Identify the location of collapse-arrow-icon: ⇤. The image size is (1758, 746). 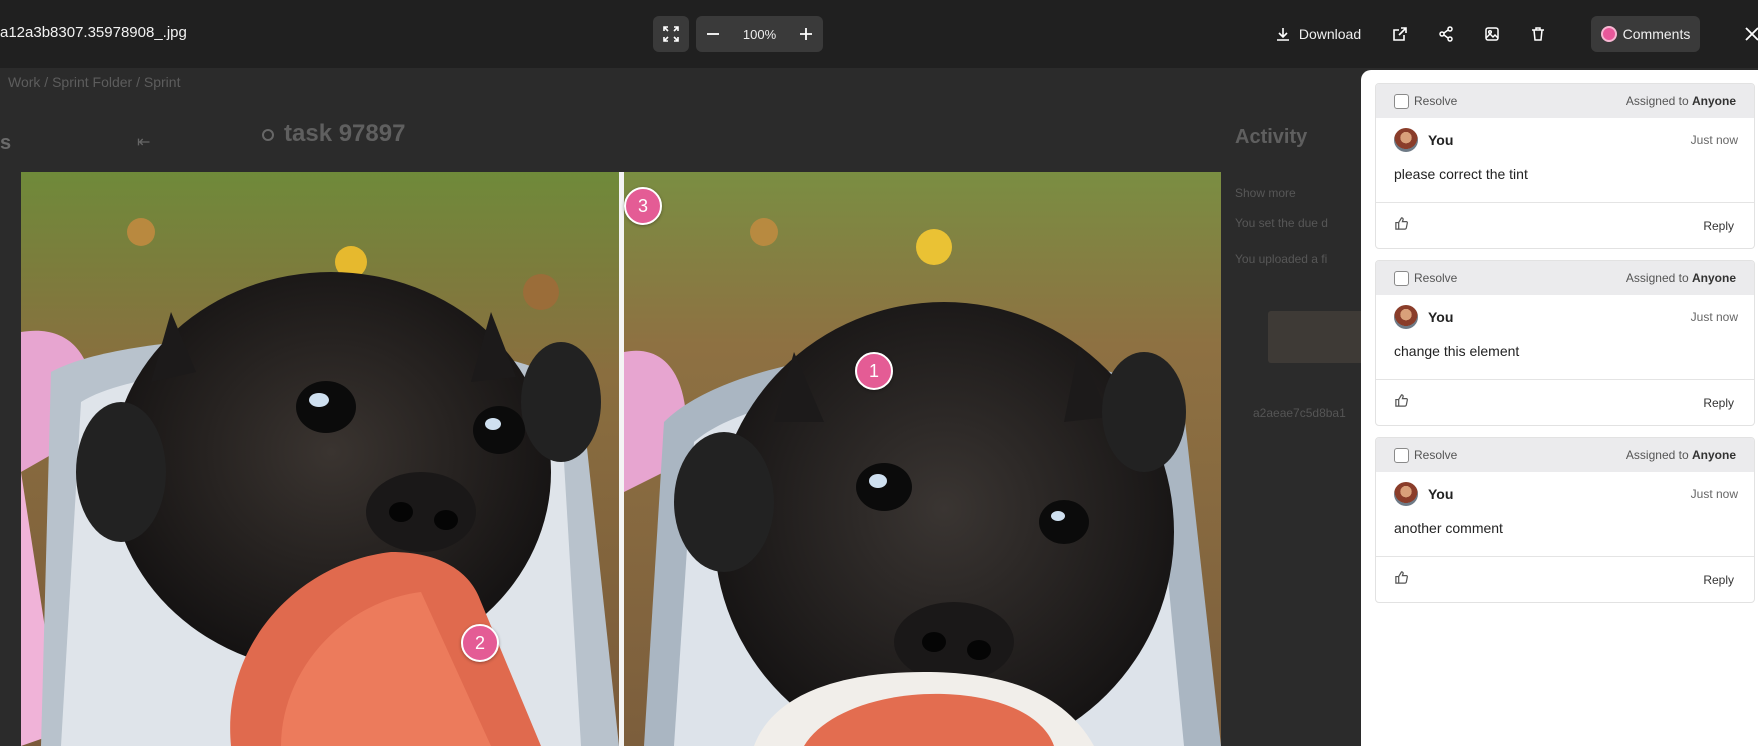
(144, 142).